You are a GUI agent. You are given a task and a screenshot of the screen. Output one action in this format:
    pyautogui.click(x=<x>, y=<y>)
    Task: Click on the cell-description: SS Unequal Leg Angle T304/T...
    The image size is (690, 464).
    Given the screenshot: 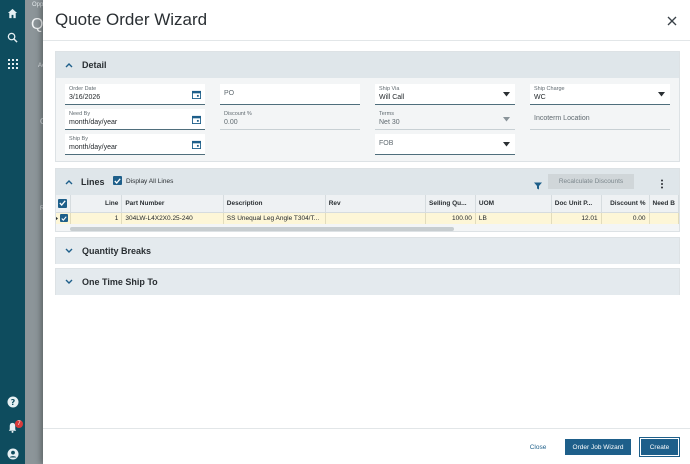 What is the action you would take?
    pyautogui.click(x=274, y=218)
    